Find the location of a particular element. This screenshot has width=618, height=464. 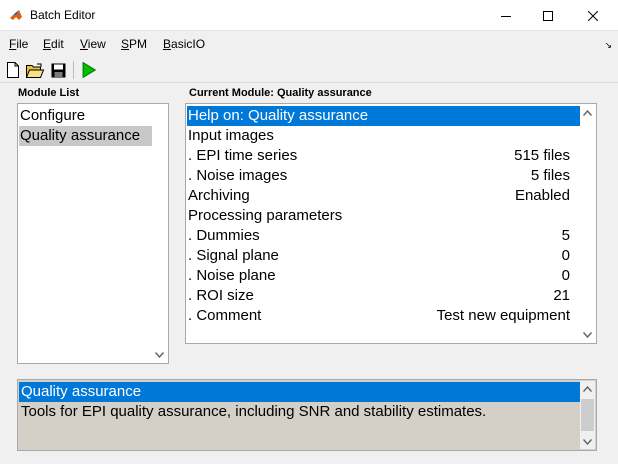

module-row-noise-plane: . Noise plane 0 is located at coordinates (383, 276).